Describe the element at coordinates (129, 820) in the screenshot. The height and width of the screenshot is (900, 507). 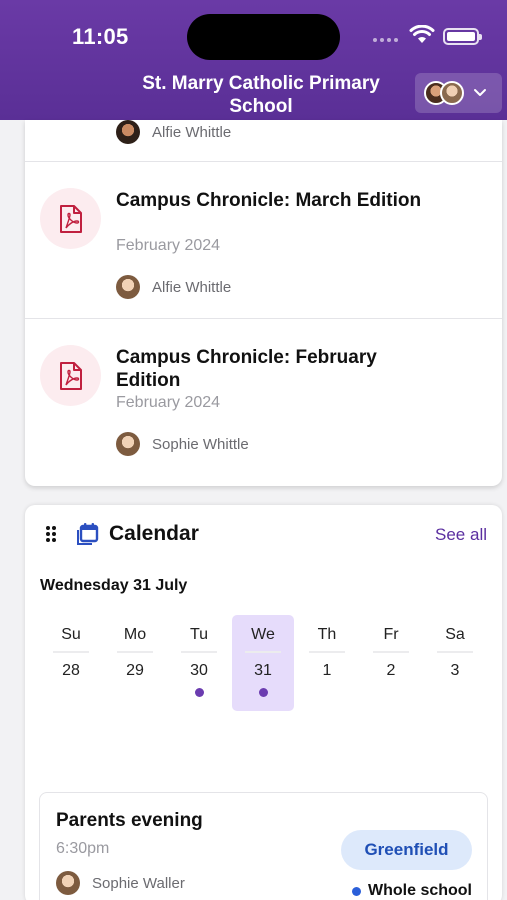
I see `event-title: Parents evening` at that location.